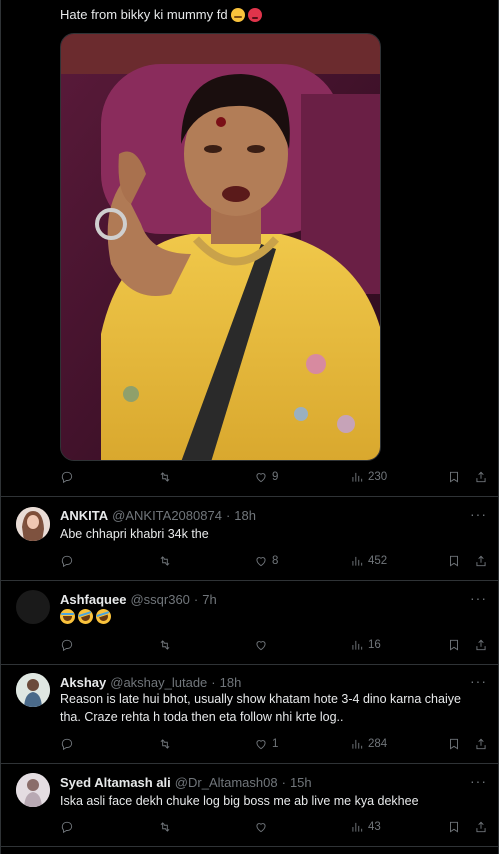 This screenshot has height=854, width=499. I want to click on thinking-face-emoji-icon, so click(237, 14).